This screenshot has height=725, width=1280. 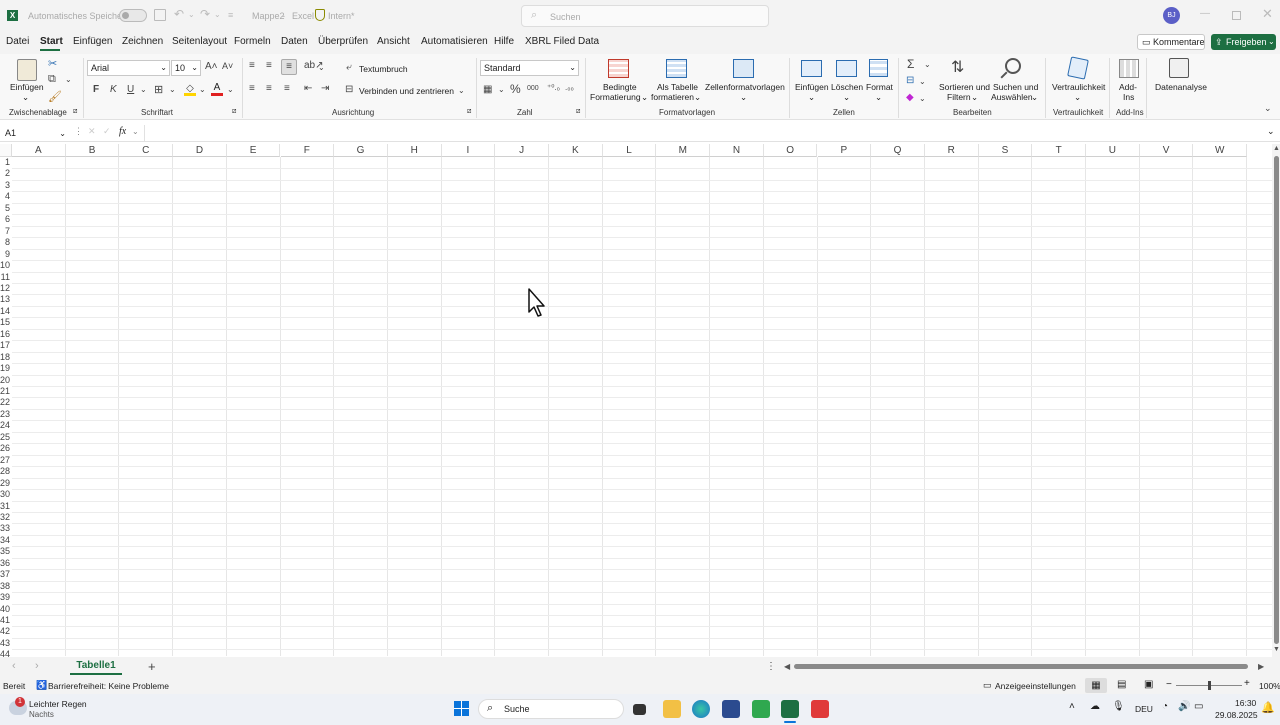 What do you see at coordinates (5, 471) in the screenshot?
I see `row-header-28: 28` at bounding box center [5, 471].